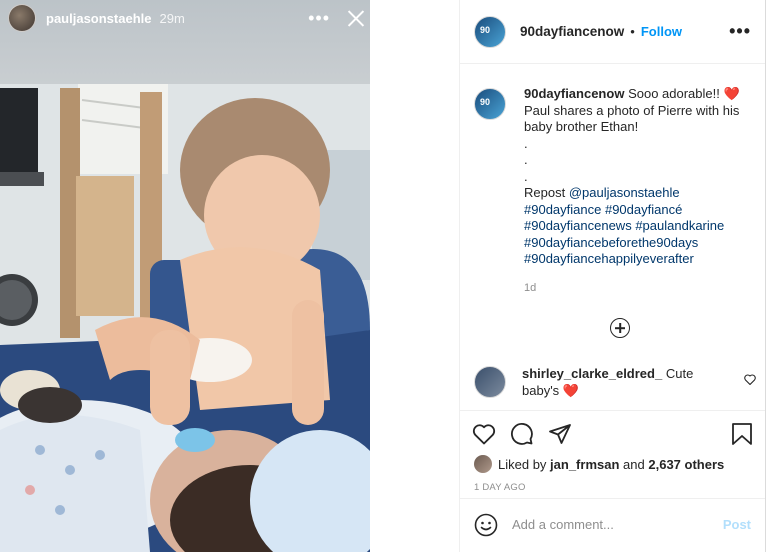 This screenshot has width=768, height=552. What do you see at coordinates (686, 464) in the screenshot?
I see `likes-count: 2,637 others` at bounding box center [686, 464].